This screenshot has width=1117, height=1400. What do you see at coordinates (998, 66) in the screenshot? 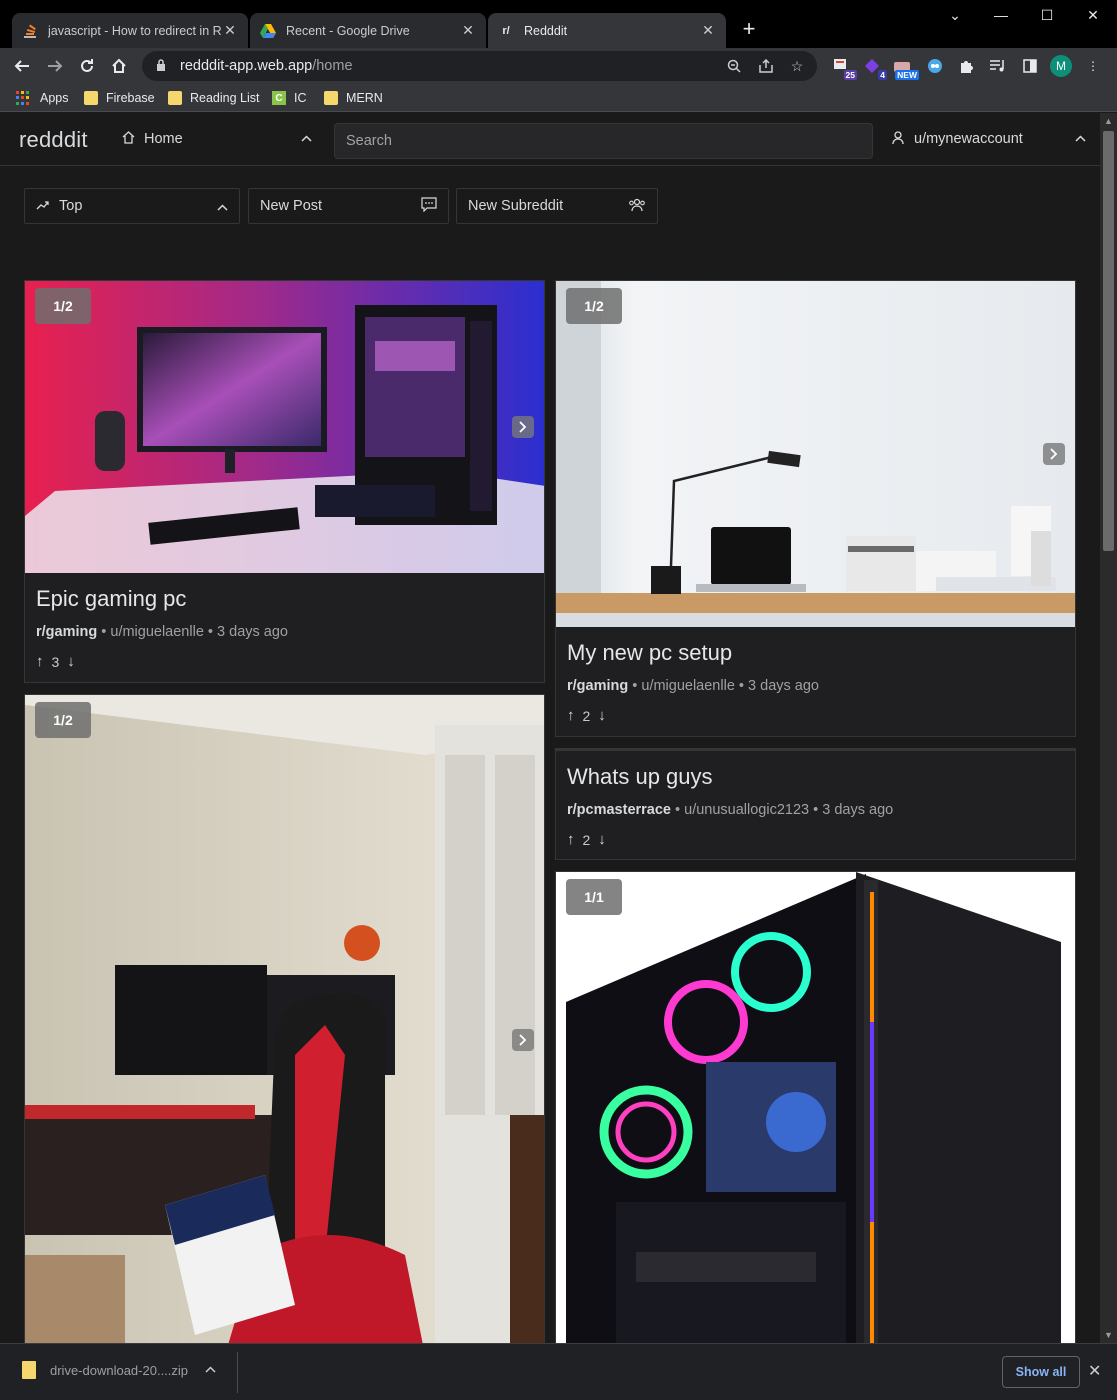
I see `media-control-icon` at bounding box center [998, 66].